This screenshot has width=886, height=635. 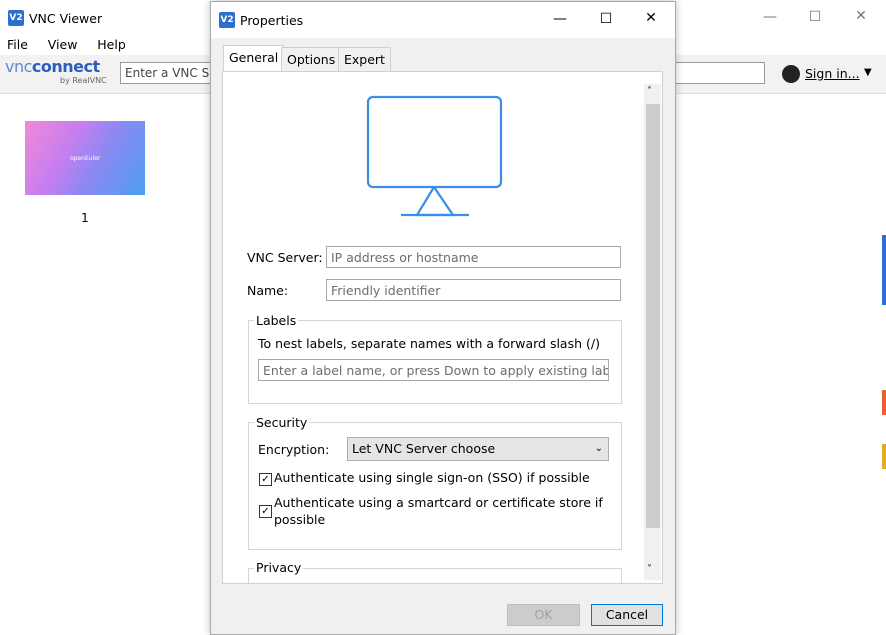 I want to click on menu-help: Help, so click(x=111, y=44).